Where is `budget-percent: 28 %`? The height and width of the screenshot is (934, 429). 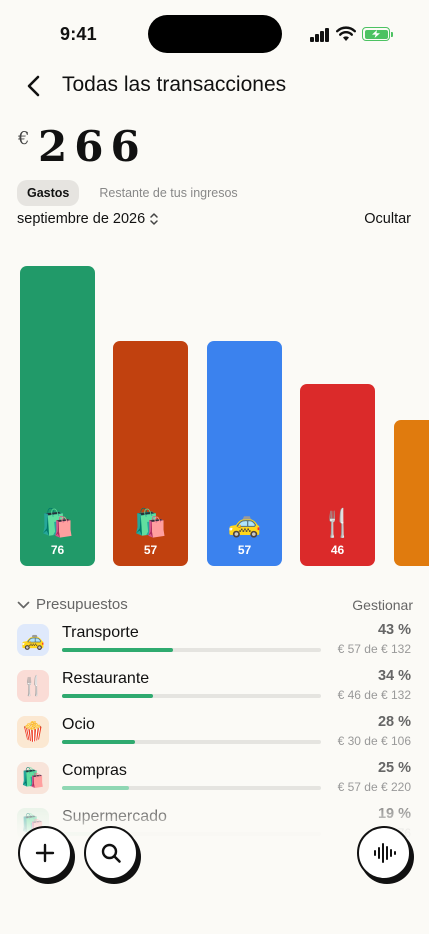 budget-percent: 28 % is located at coordinates (394, 722).